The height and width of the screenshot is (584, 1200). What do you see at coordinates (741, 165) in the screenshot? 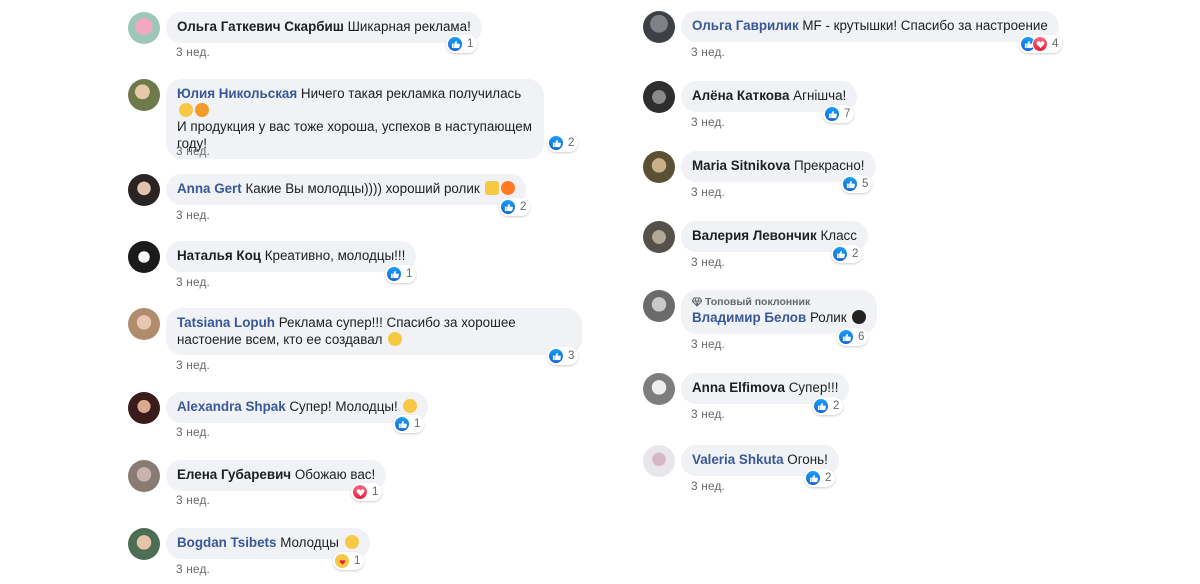
I see `comment-author: Maria Sitnikova` at bounding box center [741, 165].